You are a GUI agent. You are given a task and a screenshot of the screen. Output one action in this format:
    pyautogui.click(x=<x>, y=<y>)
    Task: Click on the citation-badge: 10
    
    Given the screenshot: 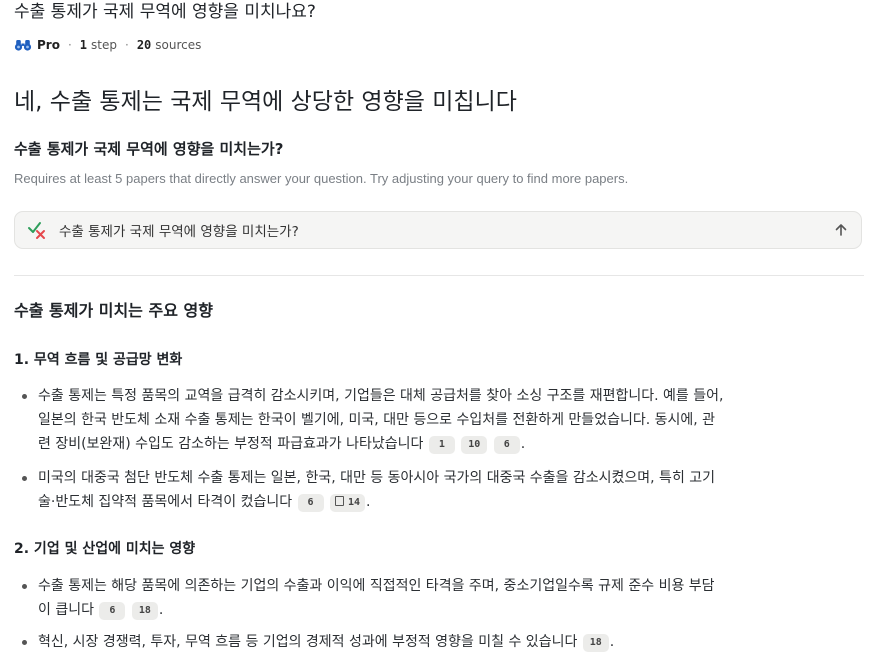 What is the action you would take?
    pyautogui.click(x=474, y=445)
    